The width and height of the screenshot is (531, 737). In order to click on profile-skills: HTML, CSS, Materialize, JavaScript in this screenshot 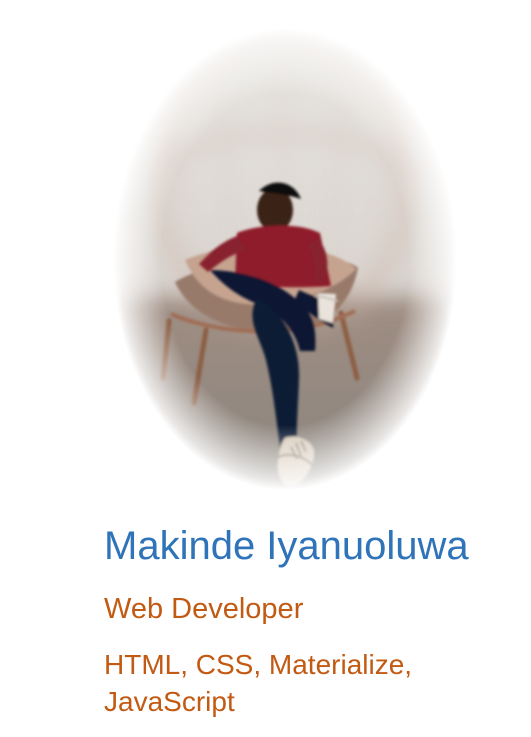, I will do `click(258, 683)`.